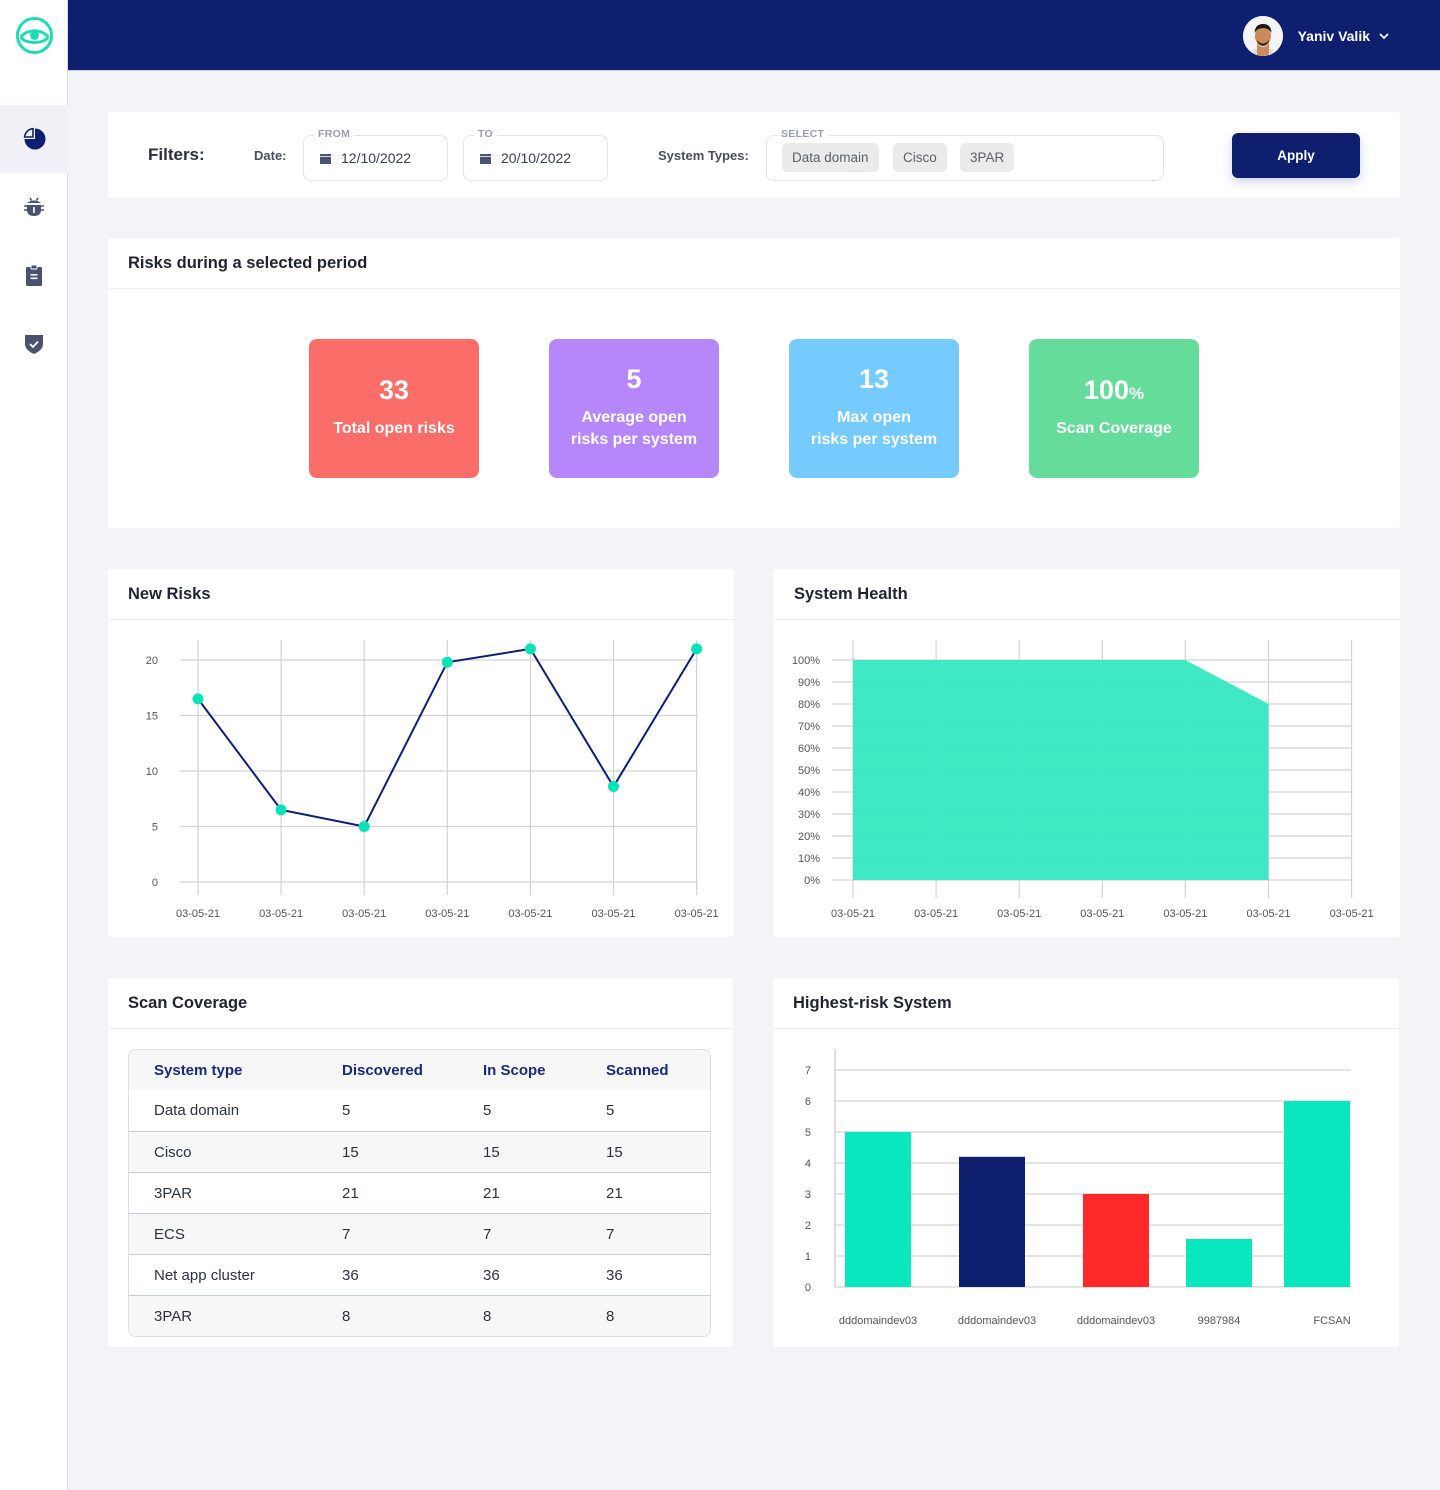 This screenshot has height=1490, width=1440. What do you see at coordinates (334, 134) in the screenshot?
I see `date-from-legend: FROM` at bounding box center [334, 134].